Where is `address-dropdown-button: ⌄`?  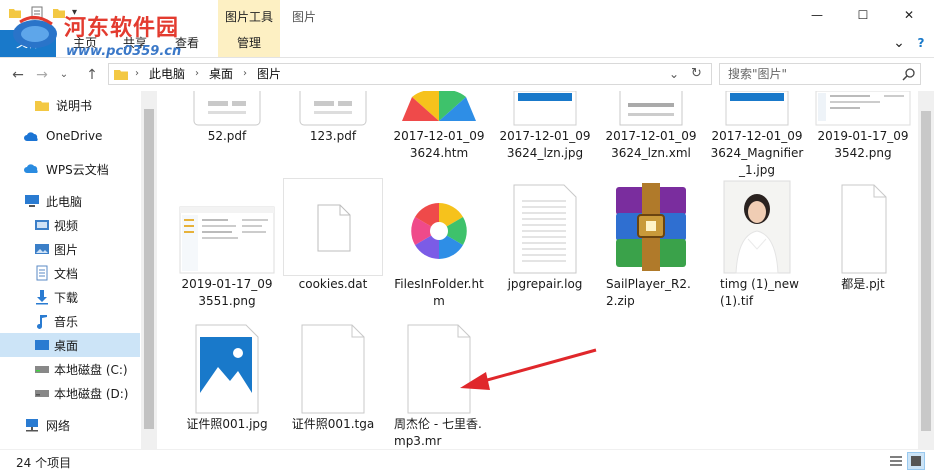
address-dropdown-button: ⌄ is located at coordinates (674, 74).